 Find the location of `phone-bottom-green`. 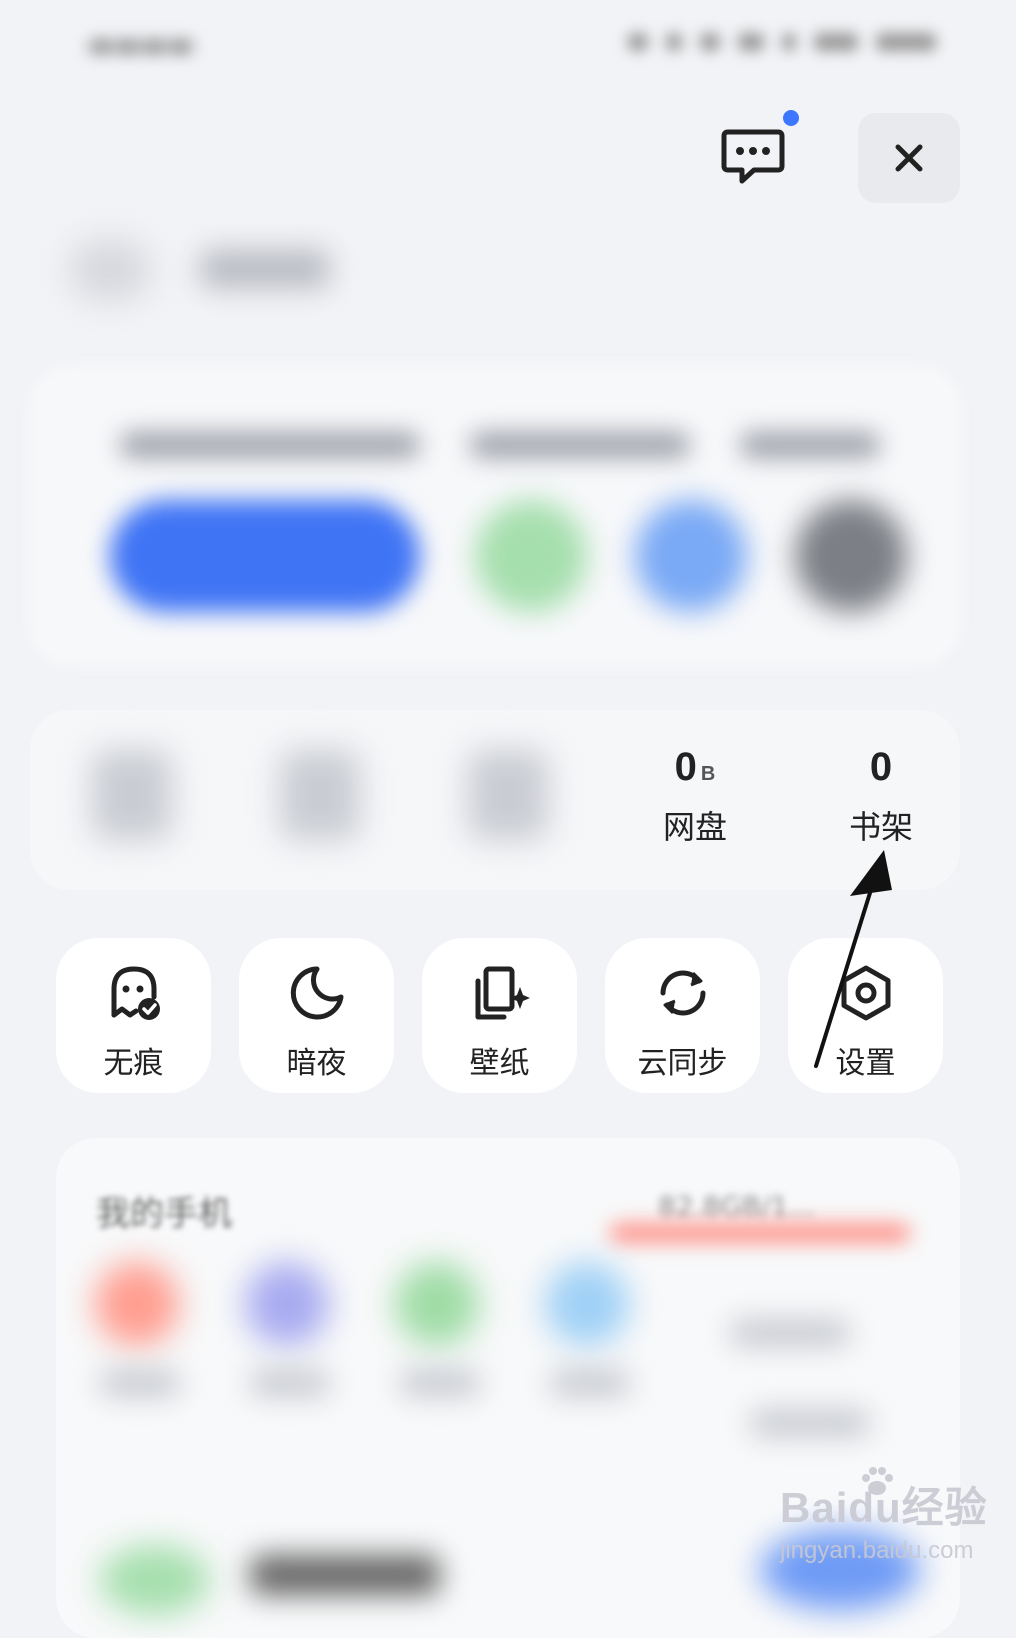

phone-bottom-green is located at coordinates (155, 1580).